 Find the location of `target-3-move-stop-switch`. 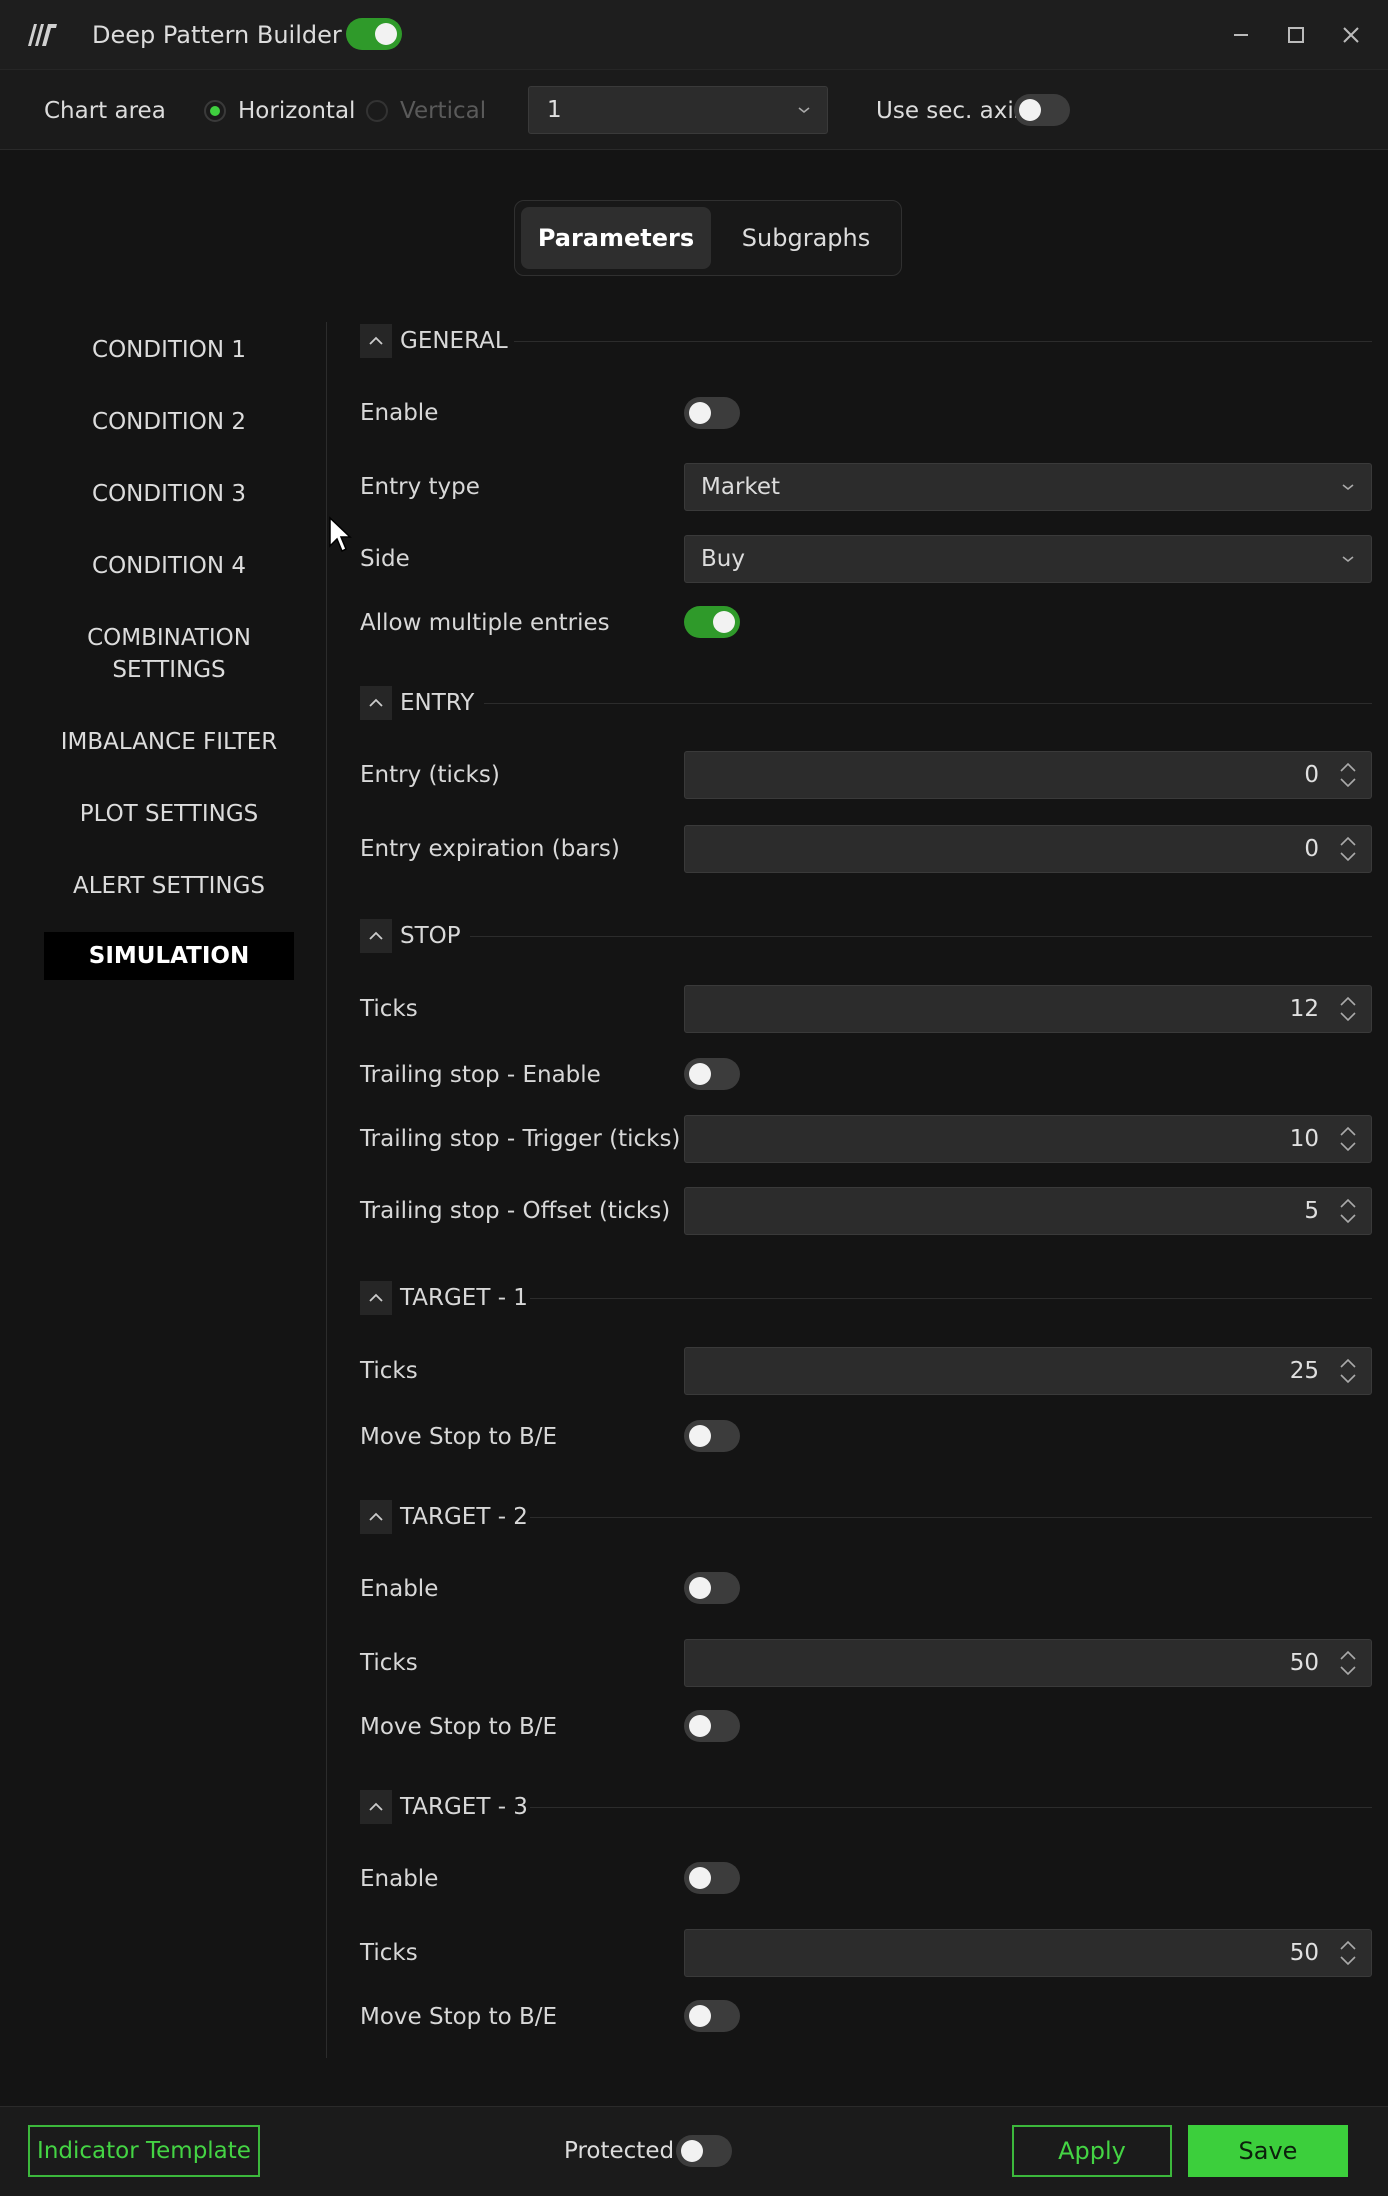

target-3-move-stop-switch is located at coordinates (712, 2016).